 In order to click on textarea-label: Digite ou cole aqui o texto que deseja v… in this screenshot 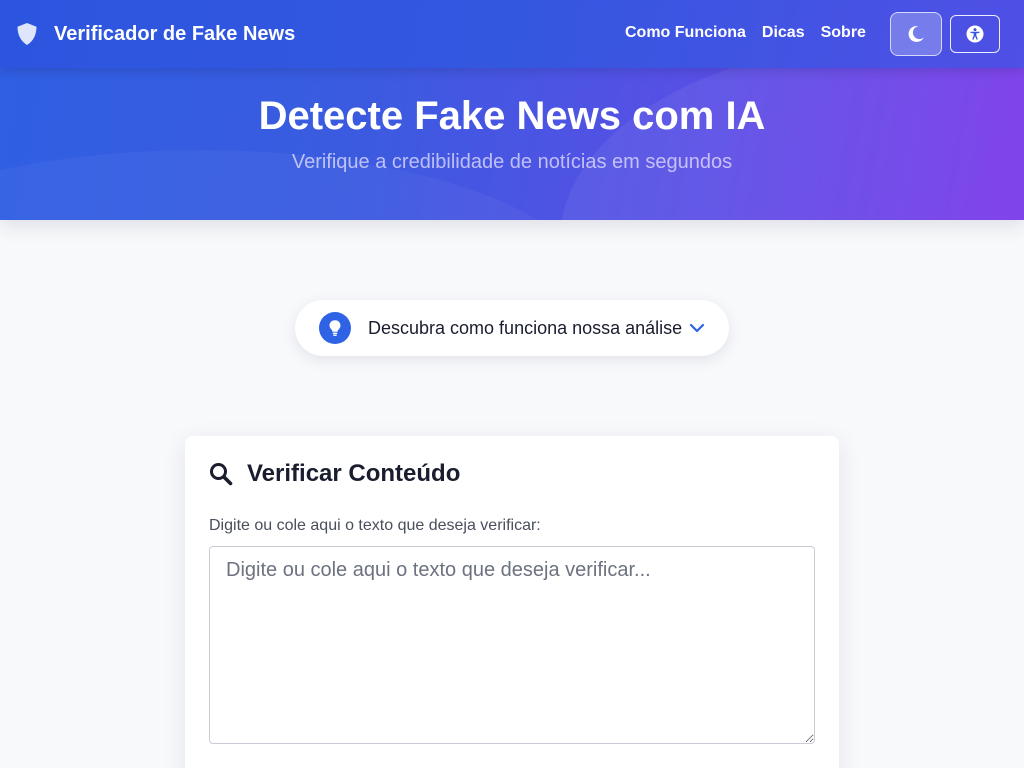, I will do `click(375, 525)`.